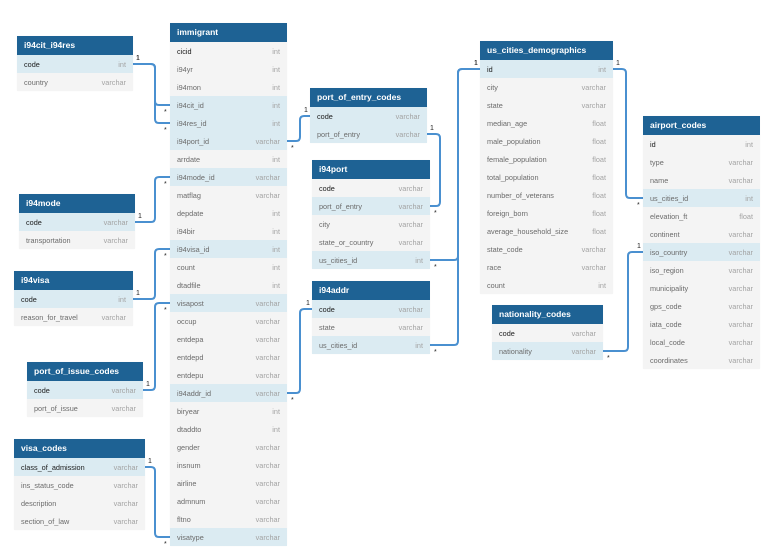  What do you see at coordinates (228, 123) in the screenshot?
I see `table-column-row: i94res_id int` at bounding box center [228, 123].